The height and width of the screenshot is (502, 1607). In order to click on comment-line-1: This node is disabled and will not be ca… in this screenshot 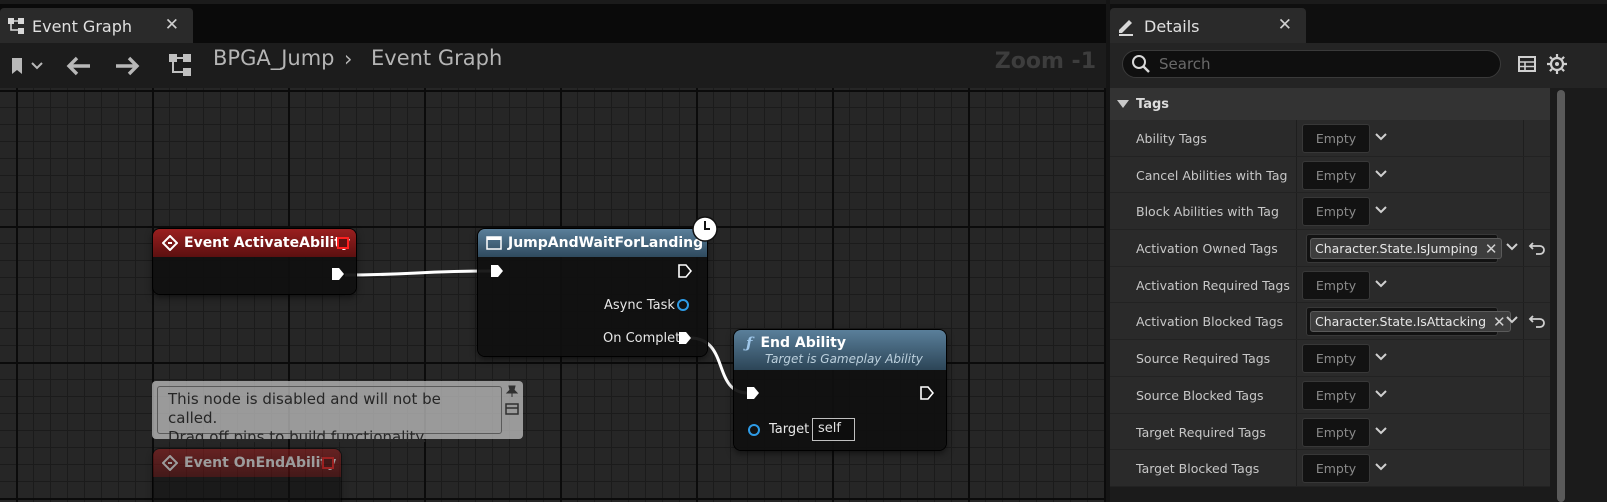, I will do `click(304, 408)`.